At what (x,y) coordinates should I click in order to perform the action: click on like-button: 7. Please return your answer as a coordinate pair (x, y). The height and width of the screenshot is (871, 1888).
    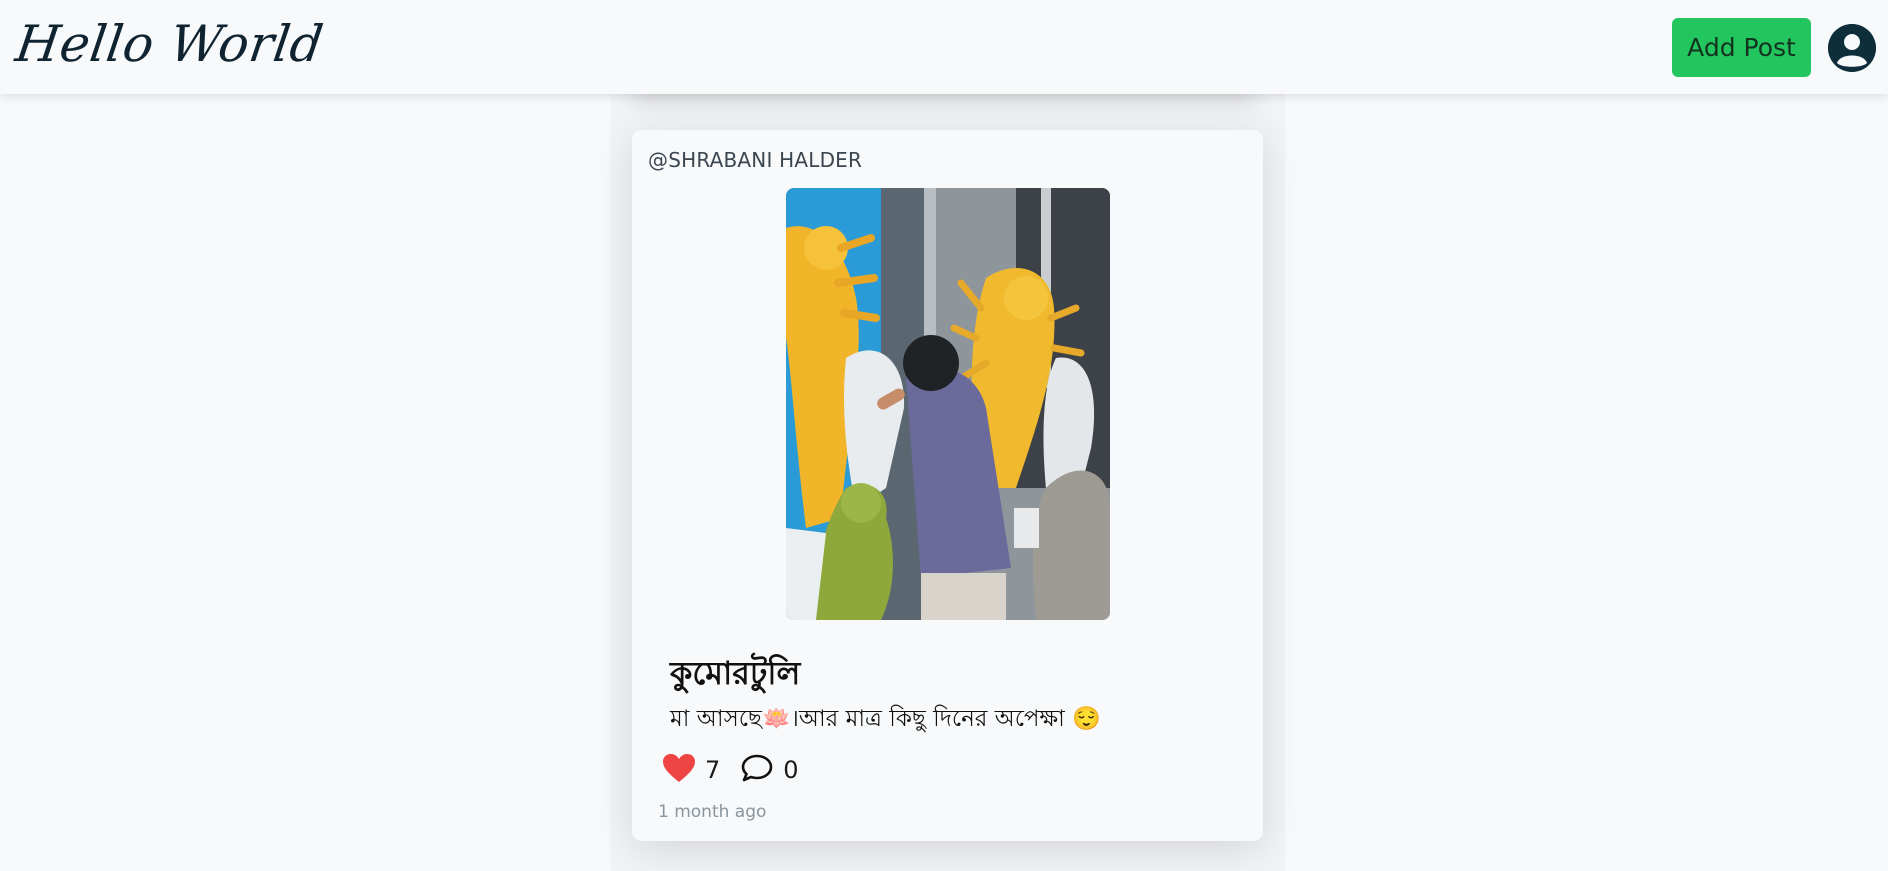
    Looking at the image, I should click on (691, 770).